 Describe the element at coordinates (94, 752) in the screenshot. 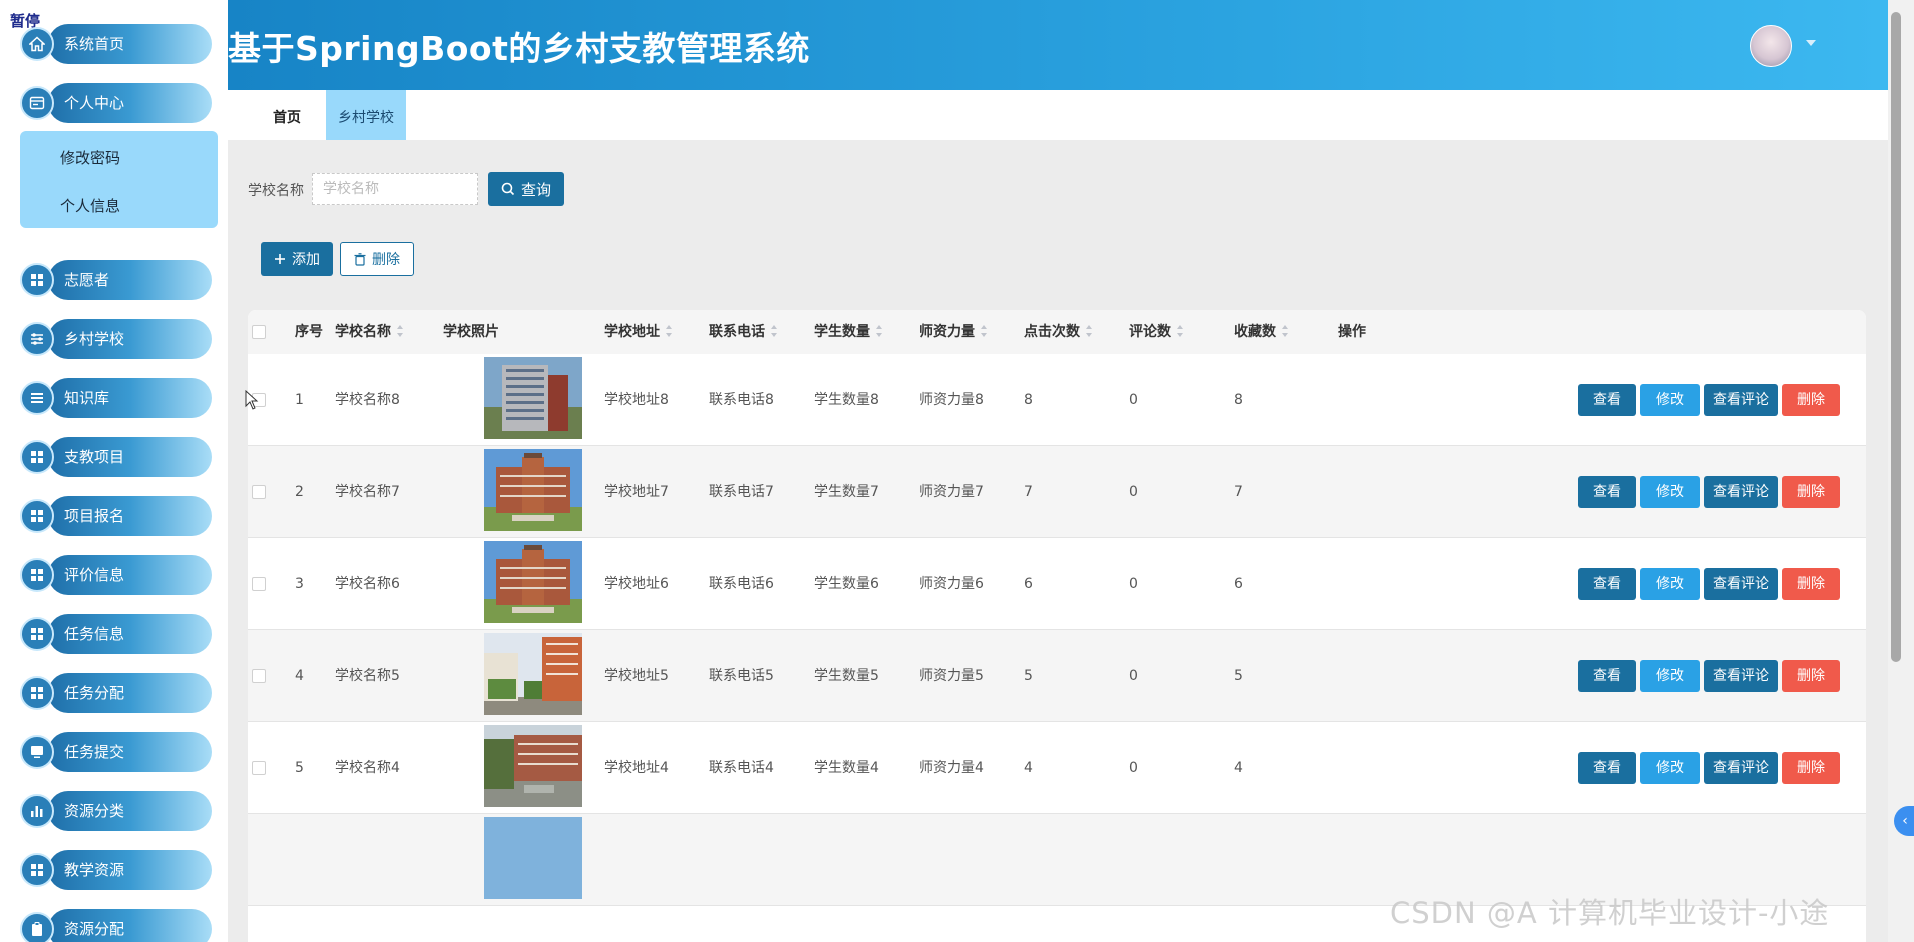

I see `sidebar-item-label: 任务提交` at that location.